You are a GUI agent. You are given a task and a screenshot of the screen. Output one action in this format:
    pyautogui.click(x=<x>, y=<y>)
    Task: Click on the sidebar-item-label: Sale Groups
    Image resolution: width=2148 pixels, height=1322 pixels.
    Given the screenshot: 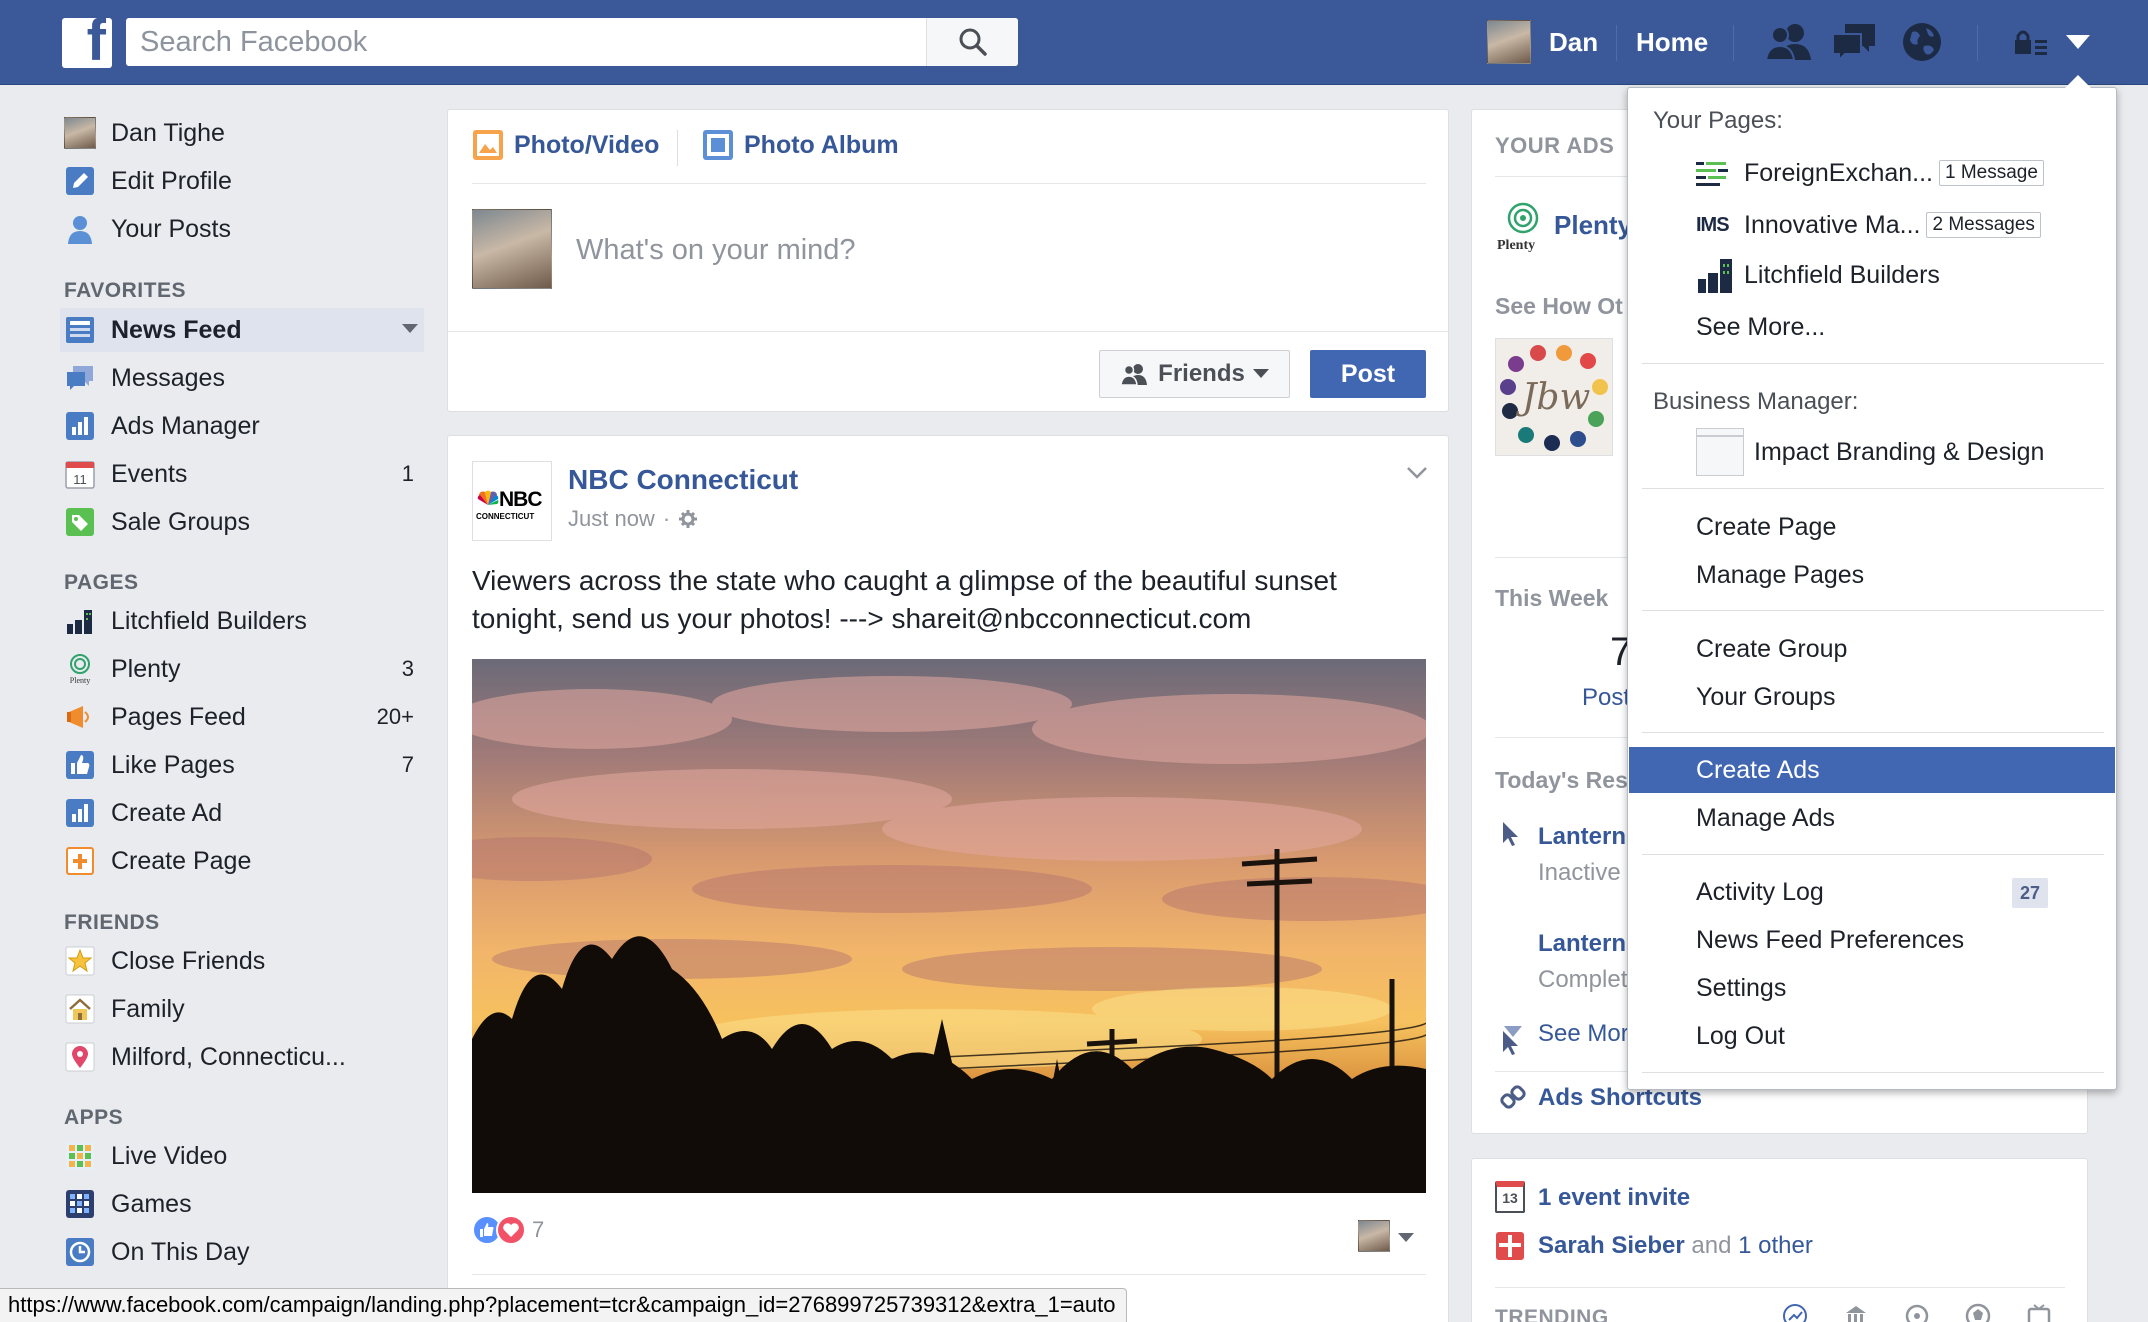 What is the action you would take?
    pyautogui.click(x=180, y=521)
    